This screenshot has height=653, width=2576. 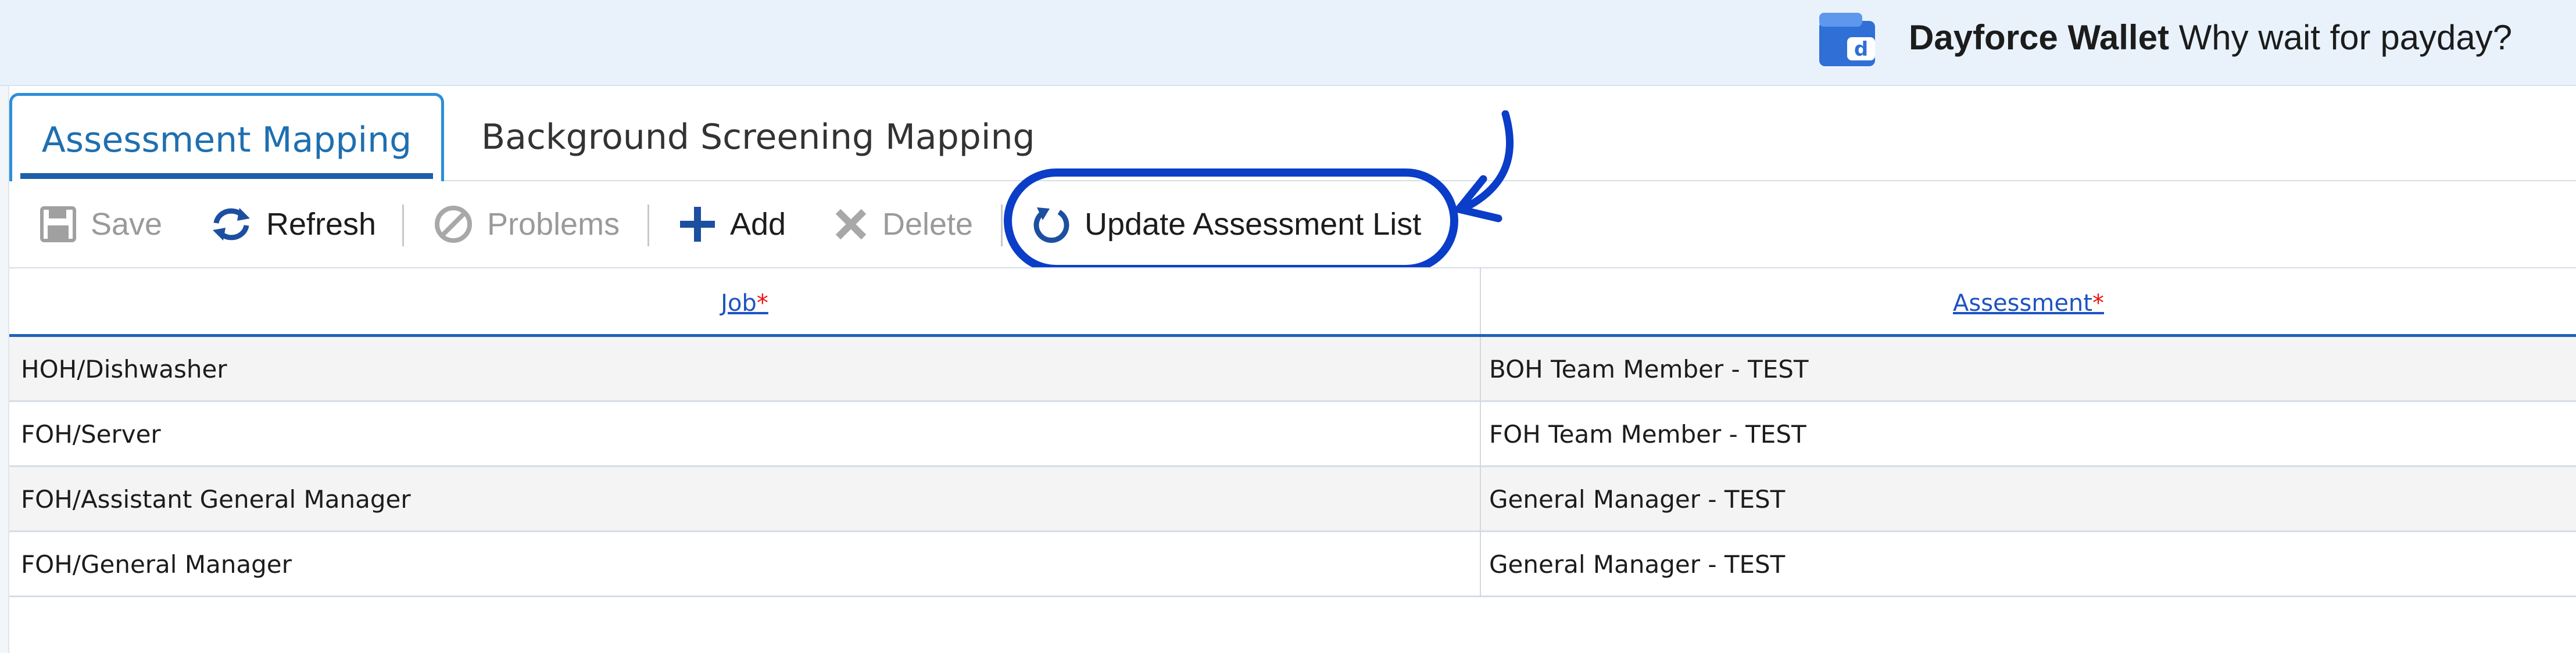 I want to click on top-banner: d Dayforce Wallet Why wait for payday?, so click(x=1288, y=43).